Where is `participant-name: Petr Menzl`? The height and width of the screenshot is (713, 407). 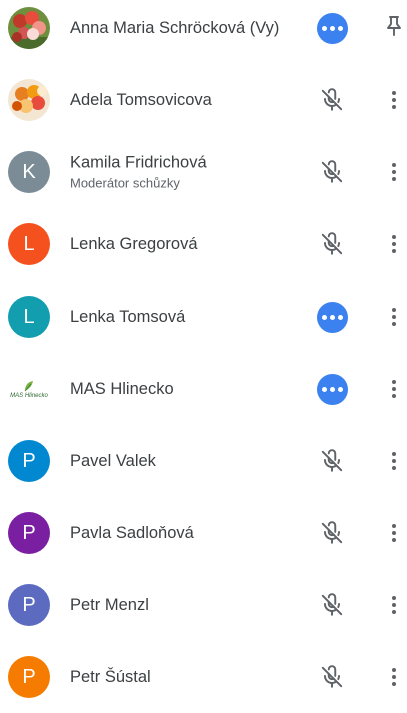
participant-name: Petr Menzl is located at coordinates (109, 605).